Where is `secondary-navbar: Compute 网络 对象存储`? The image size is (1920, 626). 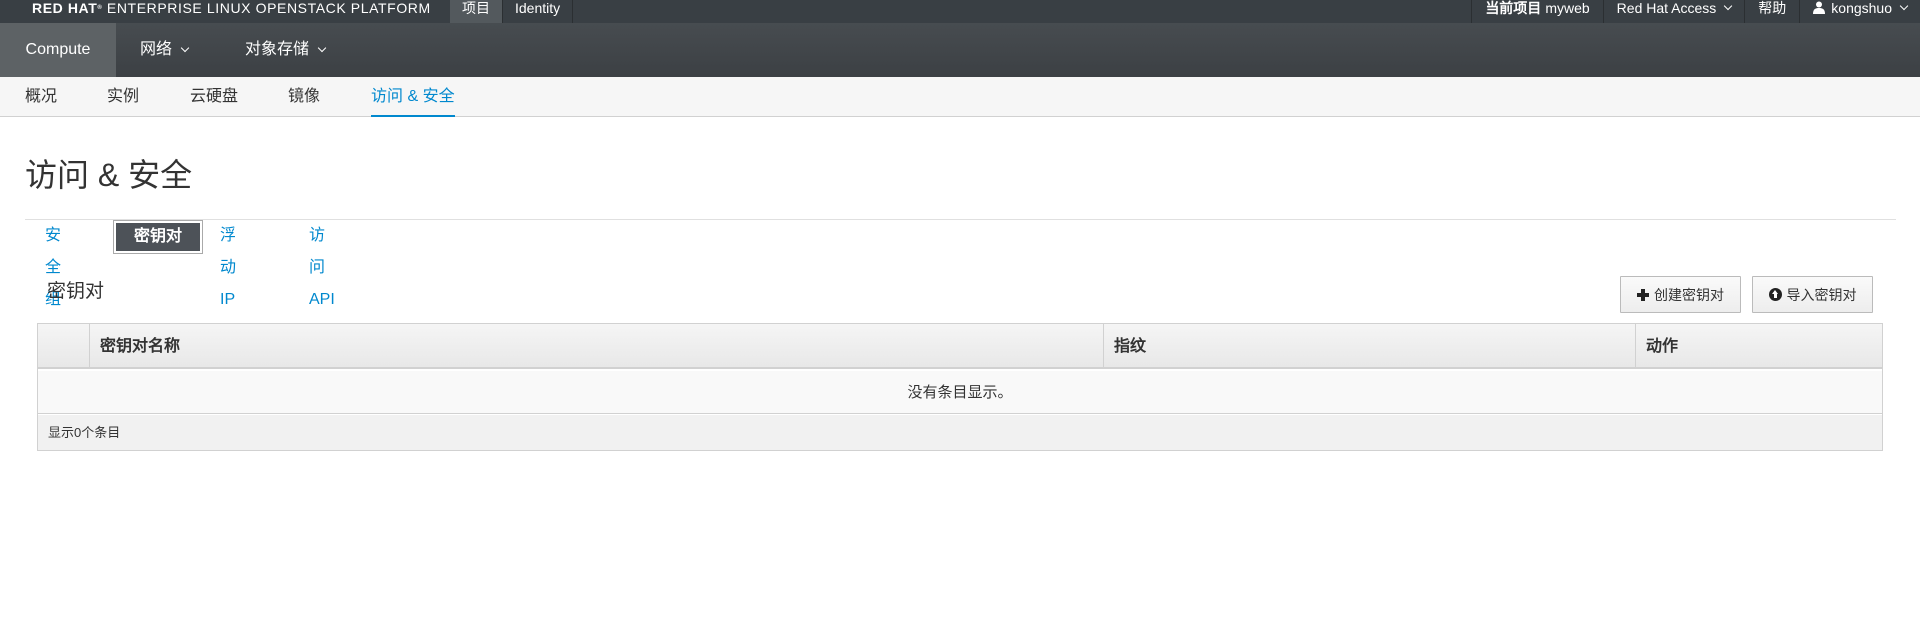
secondary-navbar: Compute 网络 对象存储 is located at coordinates (960, 50).